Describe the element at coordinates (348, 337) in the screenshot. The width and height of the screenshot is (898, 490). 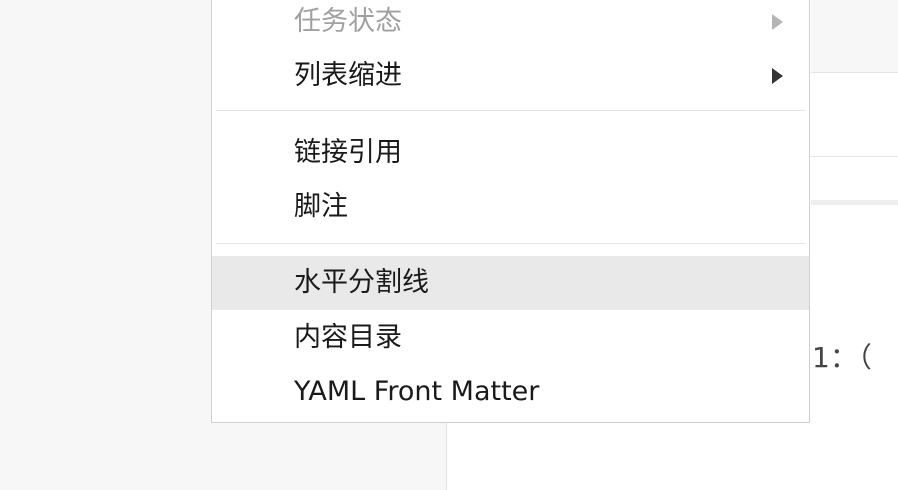
I see `menu-item-label: 内容目录` at that location.